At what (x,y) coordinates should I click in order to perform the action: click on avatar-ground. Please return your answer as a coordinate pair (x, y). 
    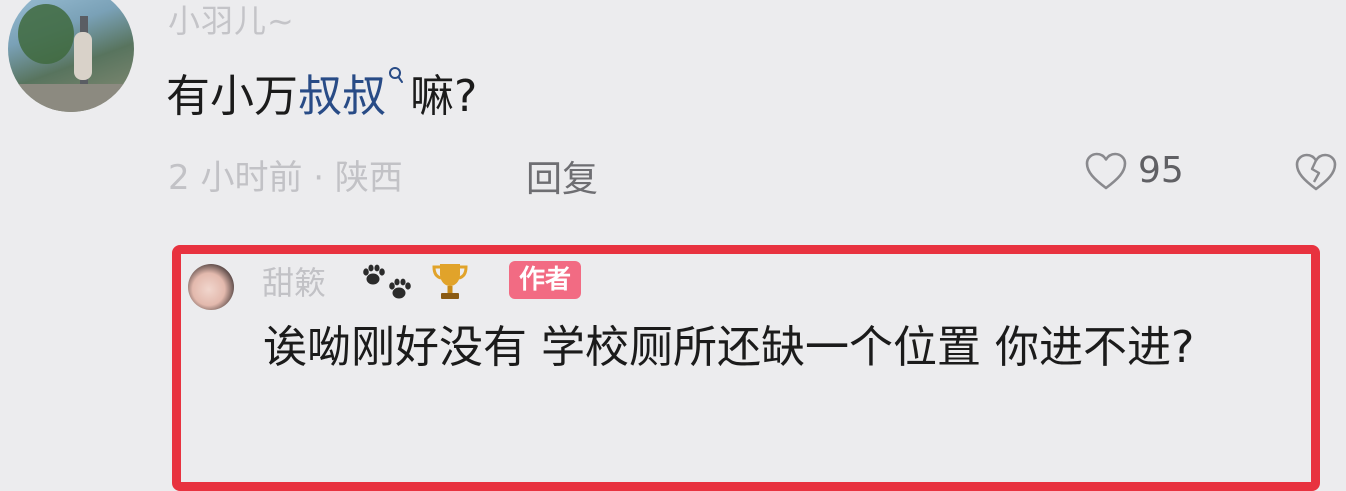
    Looking at the image, I should click on (71, 98).